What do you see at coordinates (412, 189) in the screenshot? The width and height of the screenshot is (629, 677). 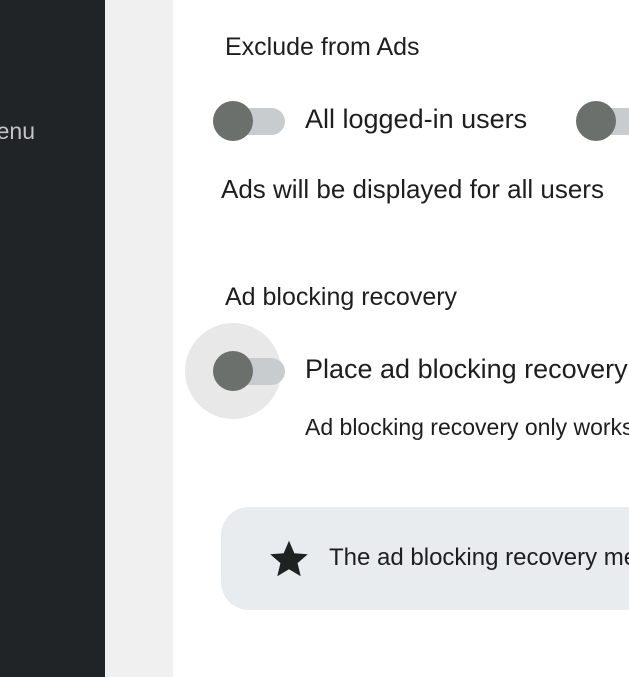 I see `exclude-ads-help-text: Ads will be displayed for all users` at bounding box center [412, 189].